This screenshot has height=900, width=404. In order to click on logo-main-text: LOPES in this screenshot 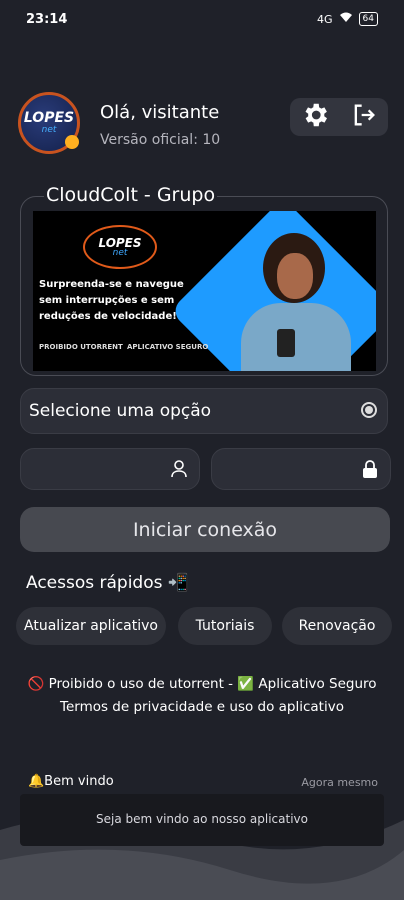, I will do `click(49, 118)`.